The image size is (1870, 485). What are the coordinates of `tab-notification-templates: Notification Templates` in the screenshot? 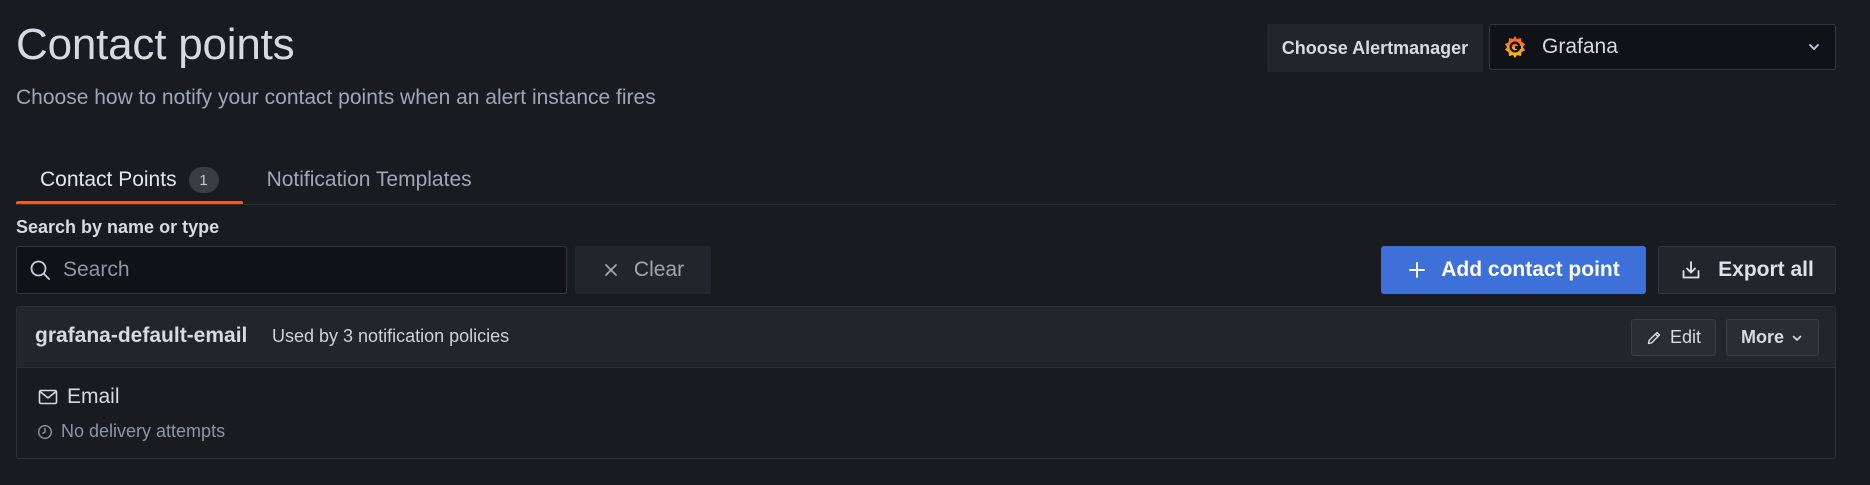 It's located at (369, 180).